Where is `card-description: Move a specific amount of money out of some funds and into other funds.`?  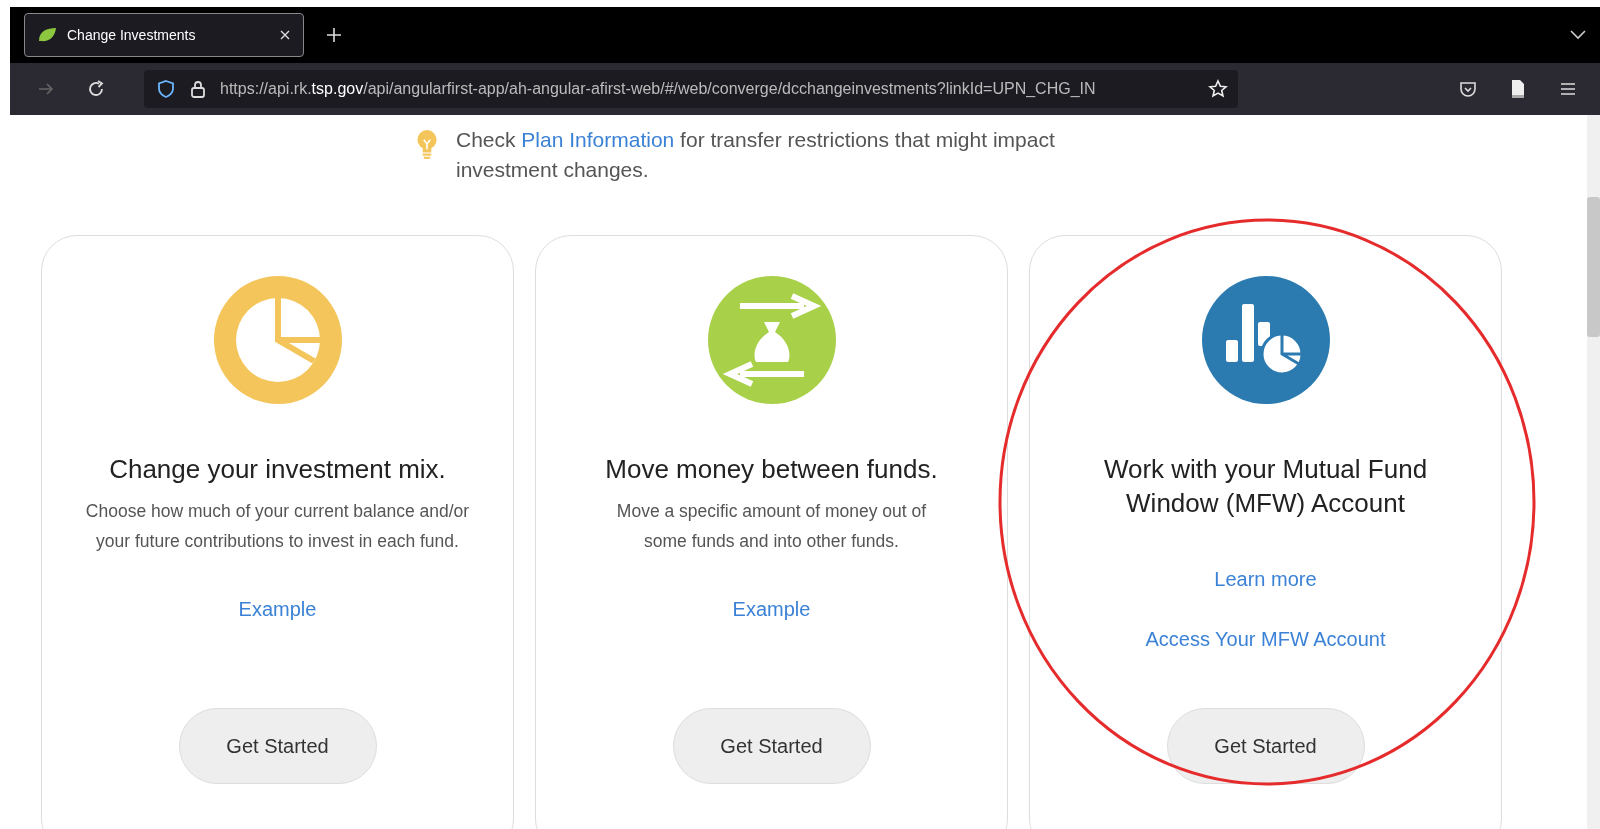 card-description: Move a specific amount of money out of some funds and into other funds. is located at coordinates (771, 526).